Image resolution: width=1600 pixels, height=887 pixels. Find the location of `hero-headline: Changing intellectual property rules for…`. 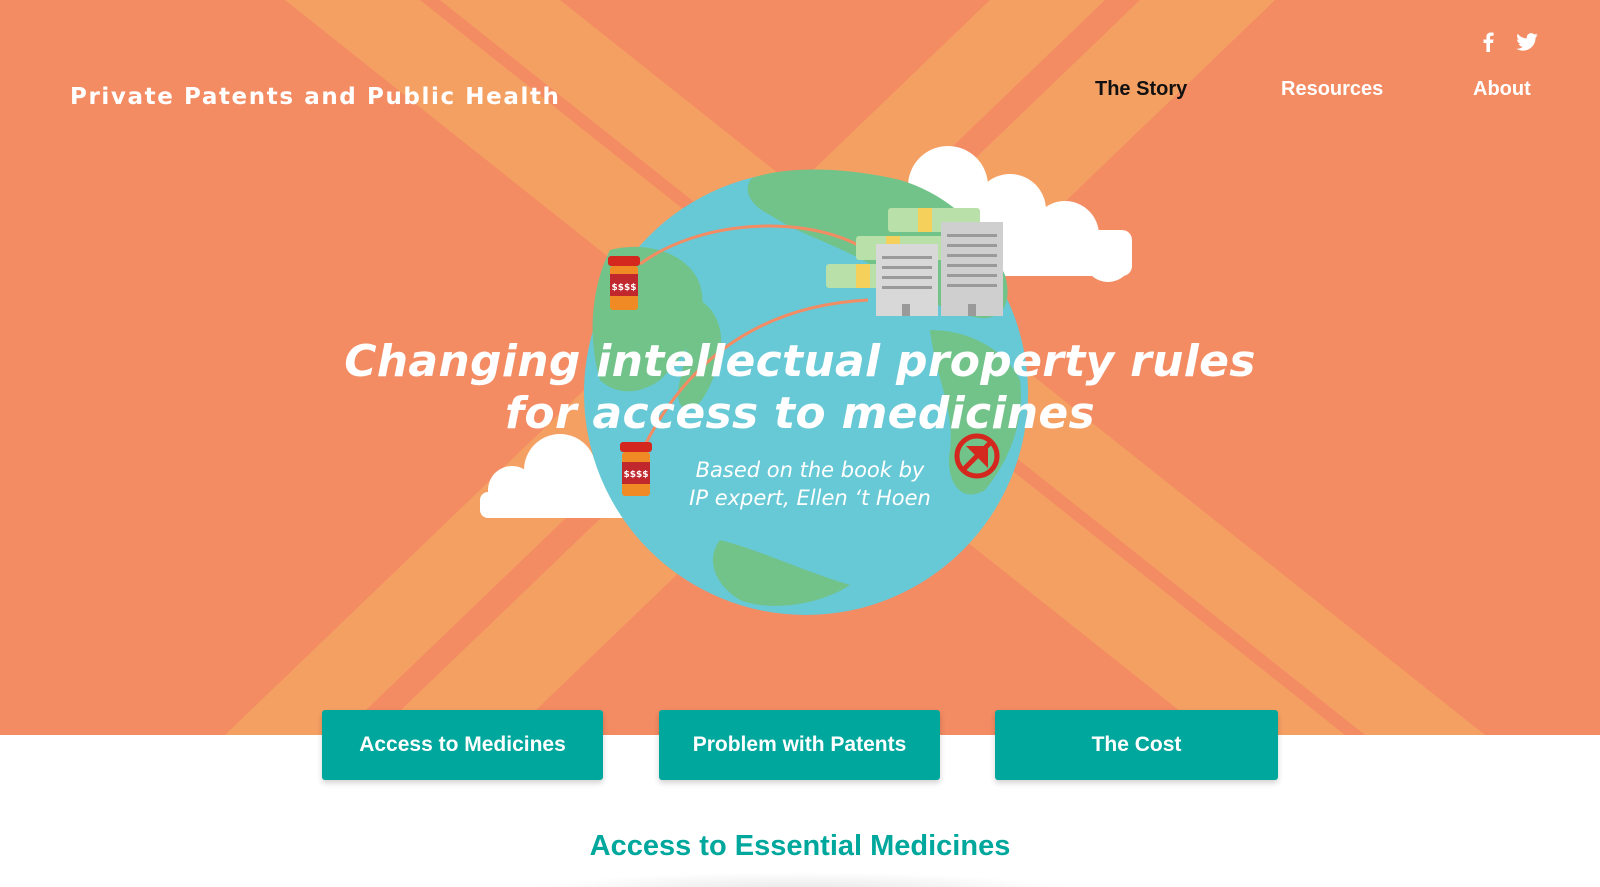

hero-headline: Changing intellectual property rules for… is located at coordinates (800, 388).